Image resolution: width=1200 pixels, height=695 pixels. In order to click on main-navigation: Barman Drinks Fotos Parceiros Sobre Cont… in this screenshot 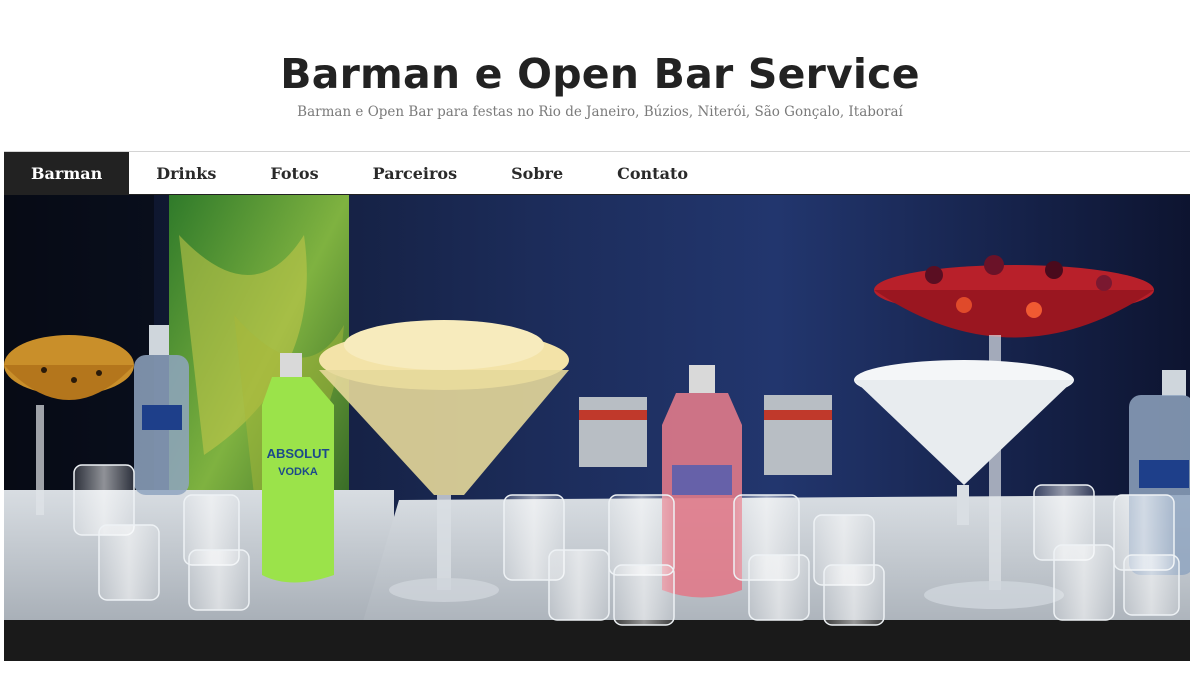, I will do `click(597, 173)`.